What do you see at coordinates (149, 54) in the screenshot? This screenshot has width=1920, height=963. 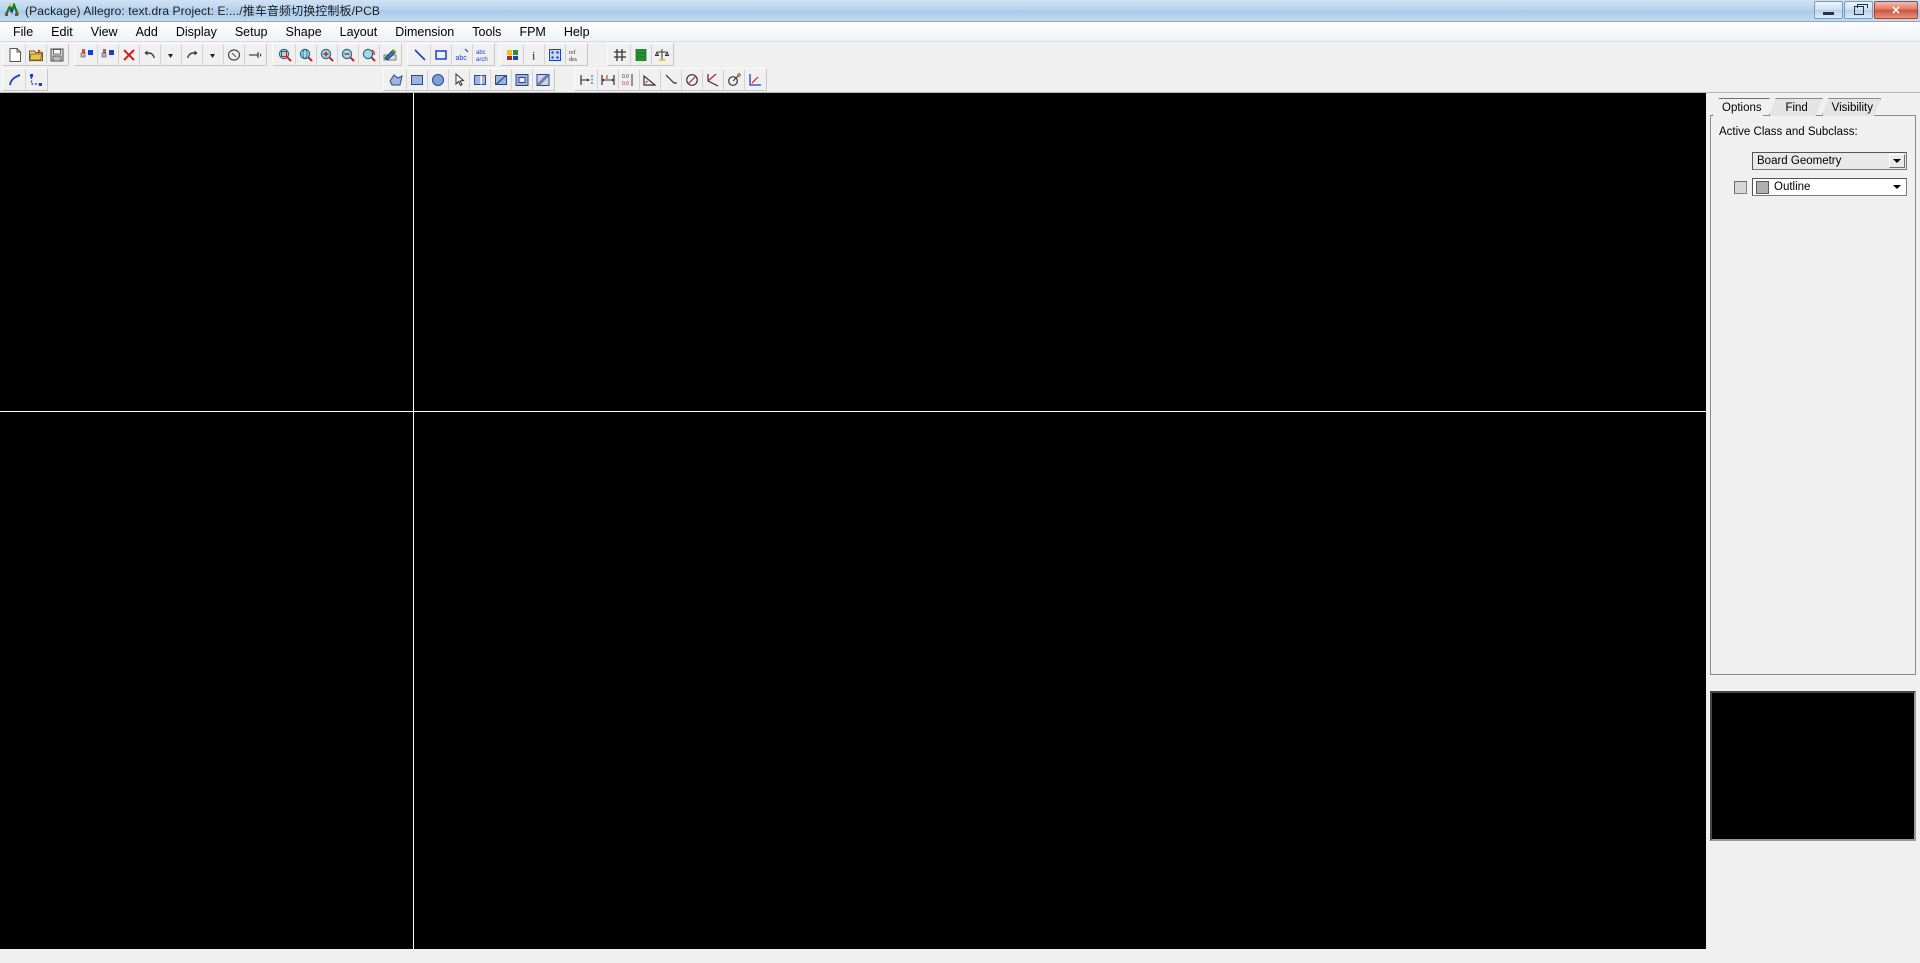 I see `undo-icon` at bounding box center [149, 54].